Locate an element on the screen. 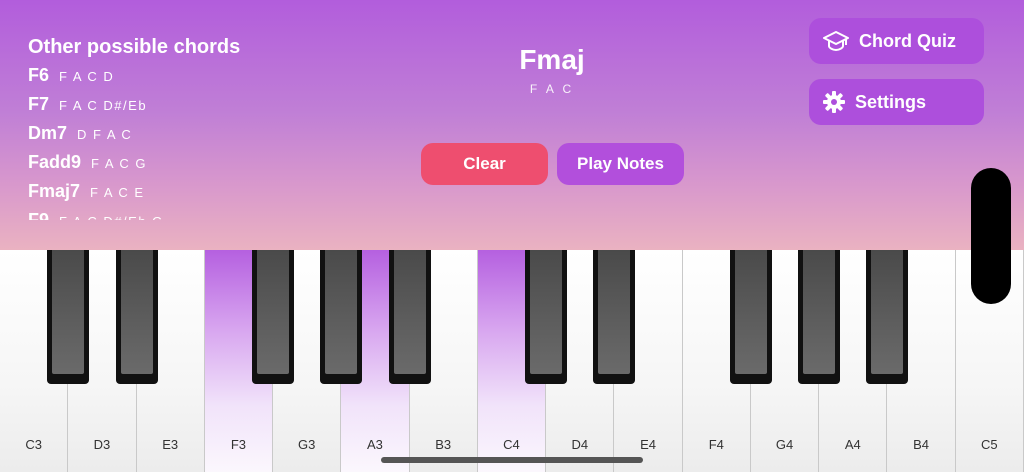 This screenshot has width=1024, height=472. key-label: B4 is located at coordinates (921, 444).